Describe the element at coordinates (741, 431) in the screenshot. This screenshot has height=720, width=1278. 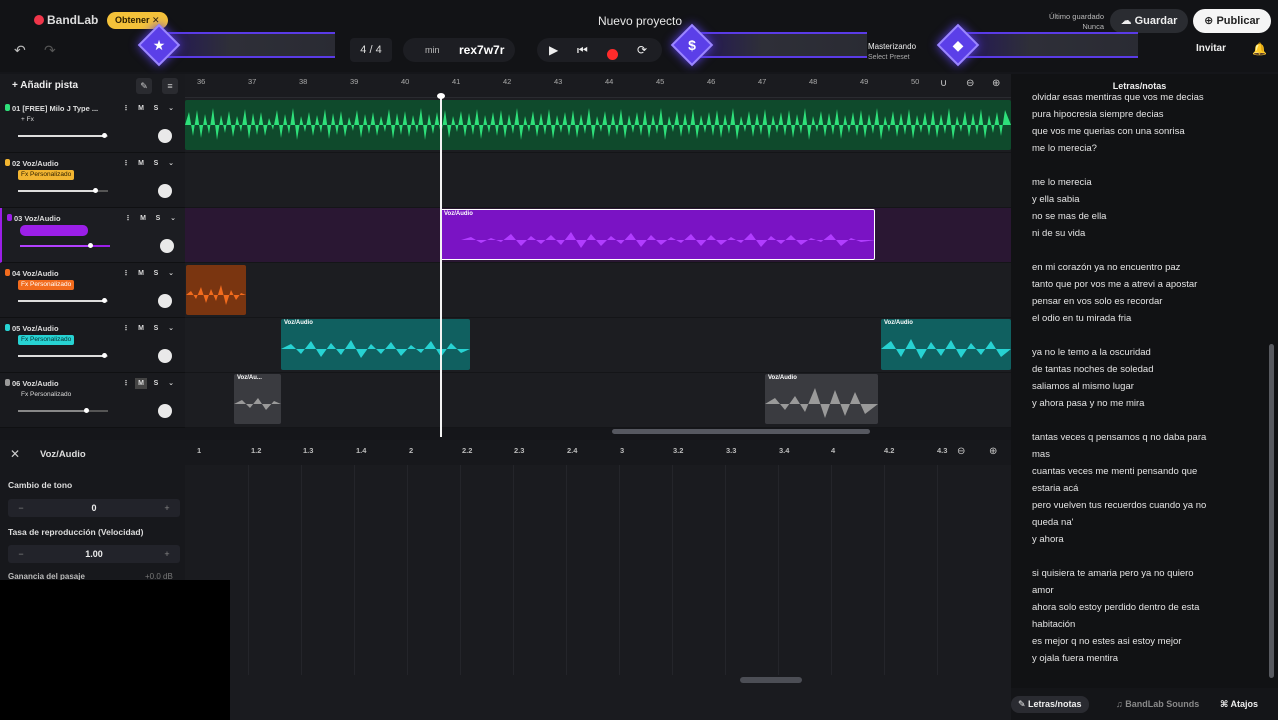
I see `horizontal-scrollbar` at that location.